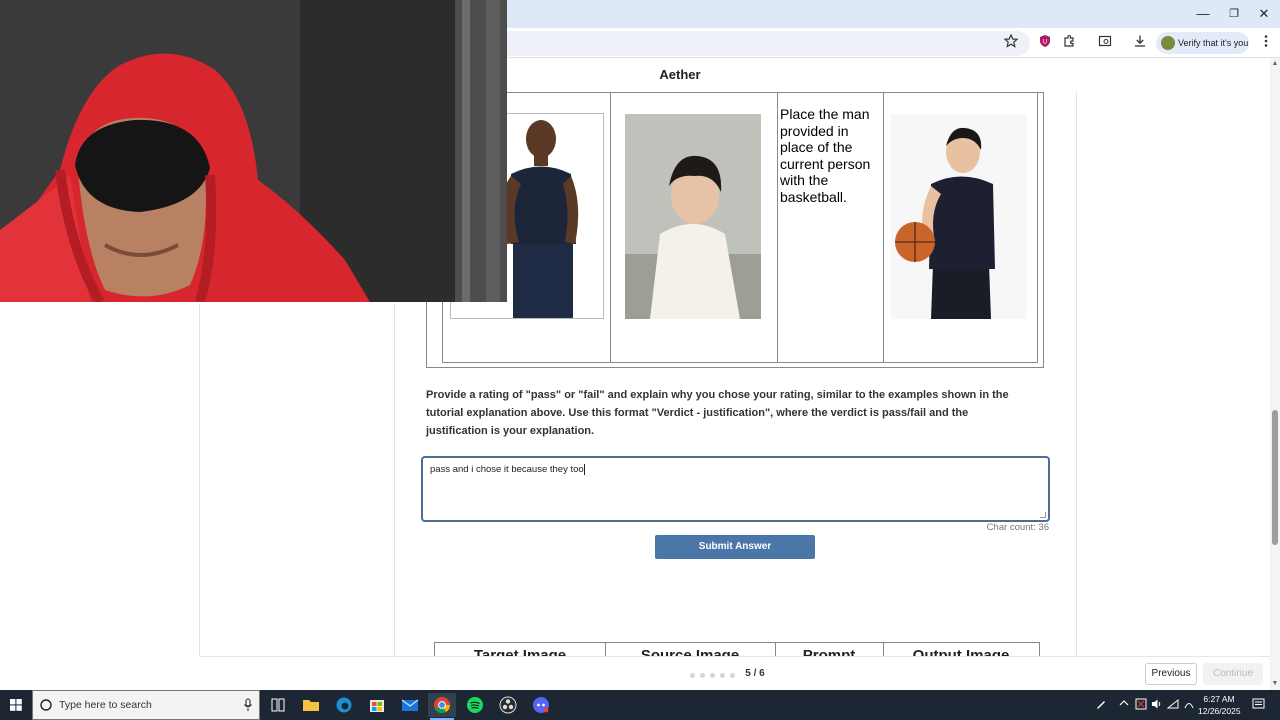 This screenshot has height=720, width=1280. What do you see at coordinates (1233, 674) in the screenshot?
I see `continue-button: Continue` at bounding box center [1233, 674].